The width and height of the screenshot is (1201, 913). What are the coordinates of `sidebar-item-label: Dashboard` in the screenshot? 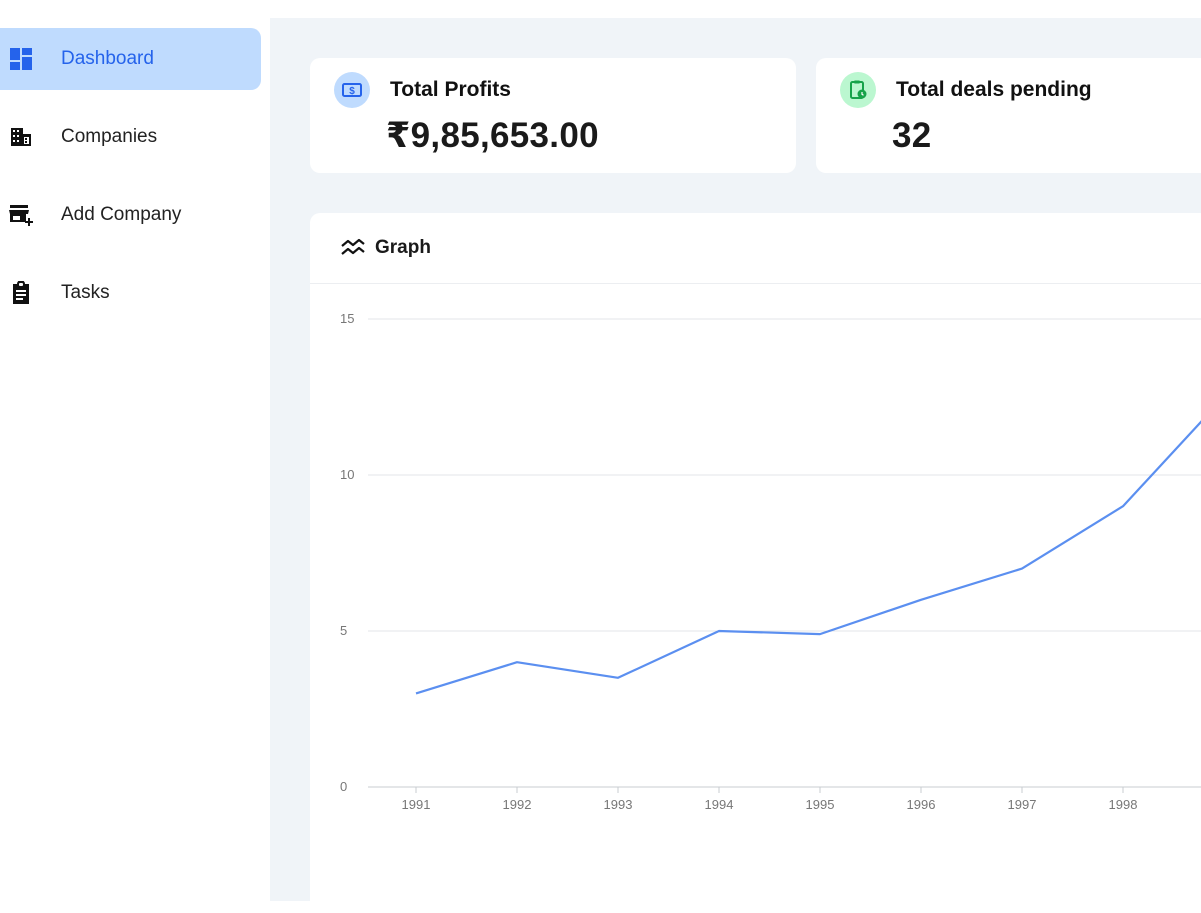 It's located at (107, 58).